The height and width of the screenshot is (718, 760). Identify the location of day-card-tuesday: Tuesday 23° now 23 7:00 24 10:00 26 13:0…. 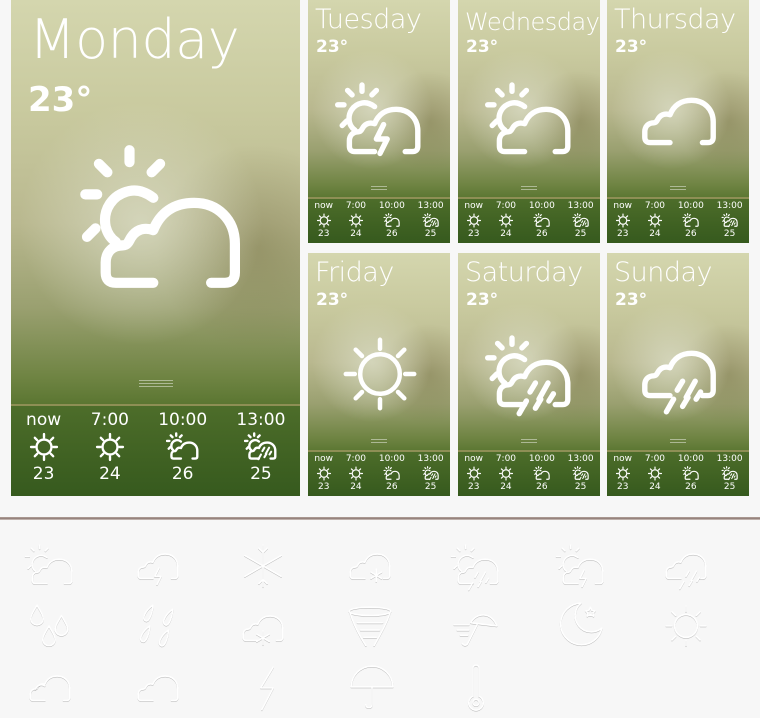
(379, 121).